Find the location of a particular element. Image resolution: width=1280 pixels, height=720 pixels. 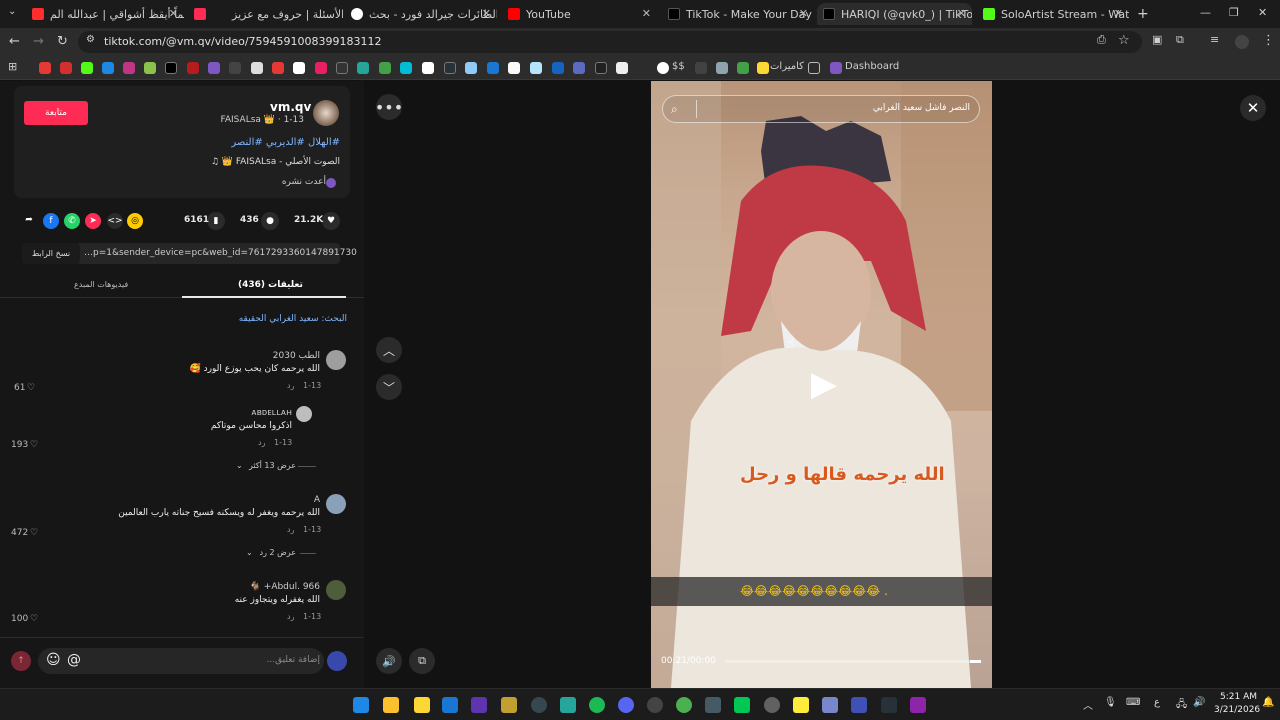

creator-avatar is located at coordinates (326, 113).